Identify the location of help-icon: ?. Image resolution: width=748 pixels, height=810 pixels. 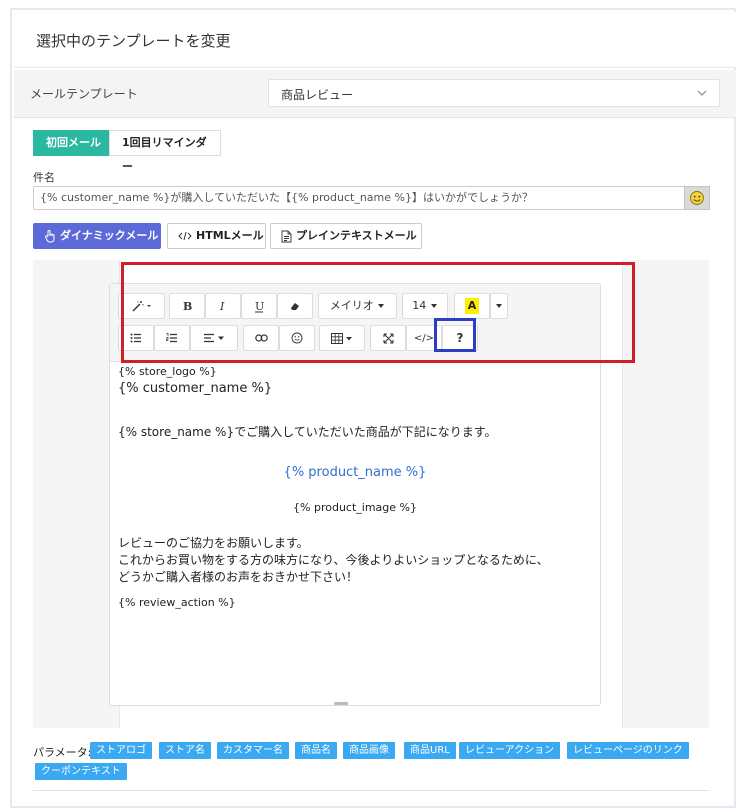
(460, 338).